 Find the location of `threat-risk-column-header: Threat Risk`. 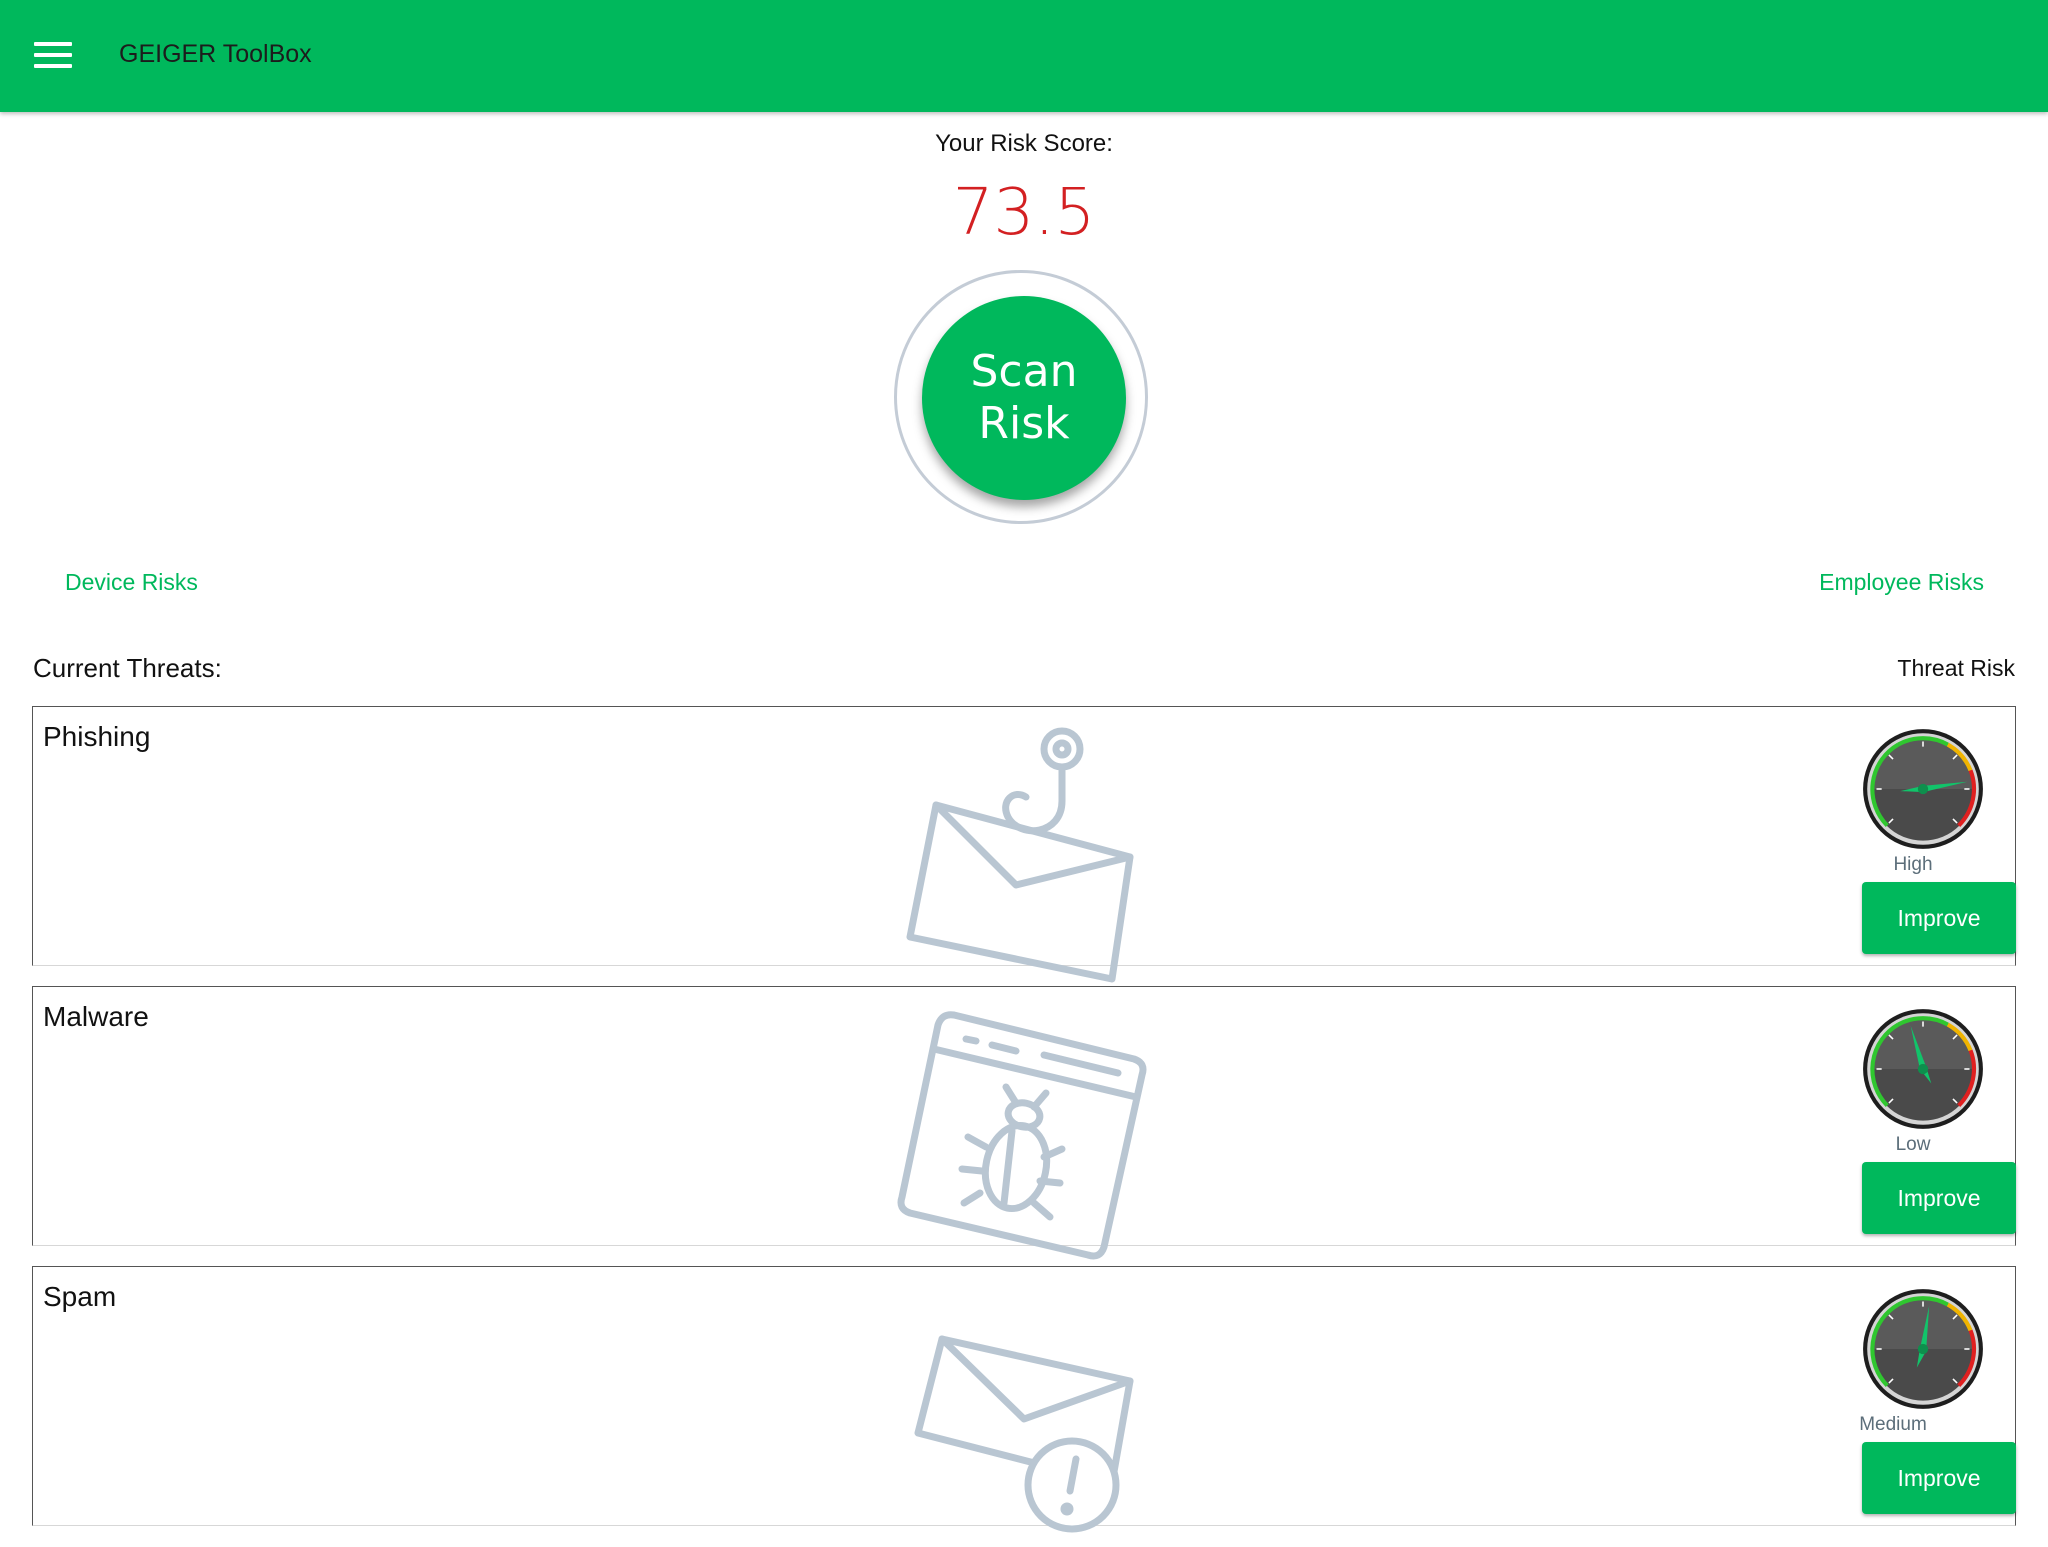

threat-risk-column-header: Threat Risk is located at coordinates (1956, 668).